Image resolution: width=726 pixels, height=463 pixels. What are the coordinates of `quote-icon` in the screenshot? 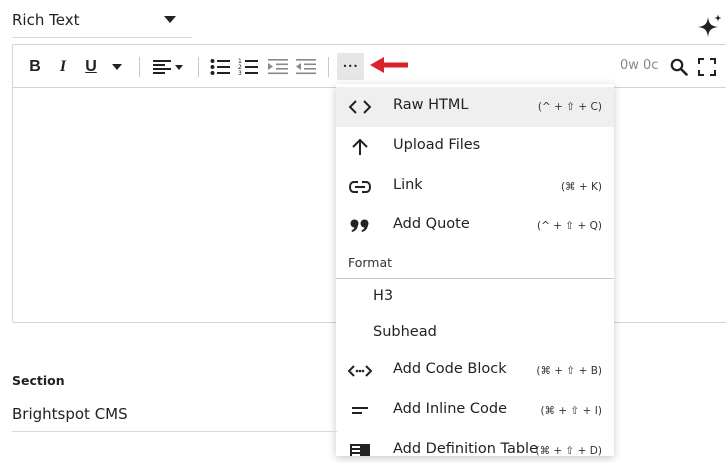 It's located at (360, 226).